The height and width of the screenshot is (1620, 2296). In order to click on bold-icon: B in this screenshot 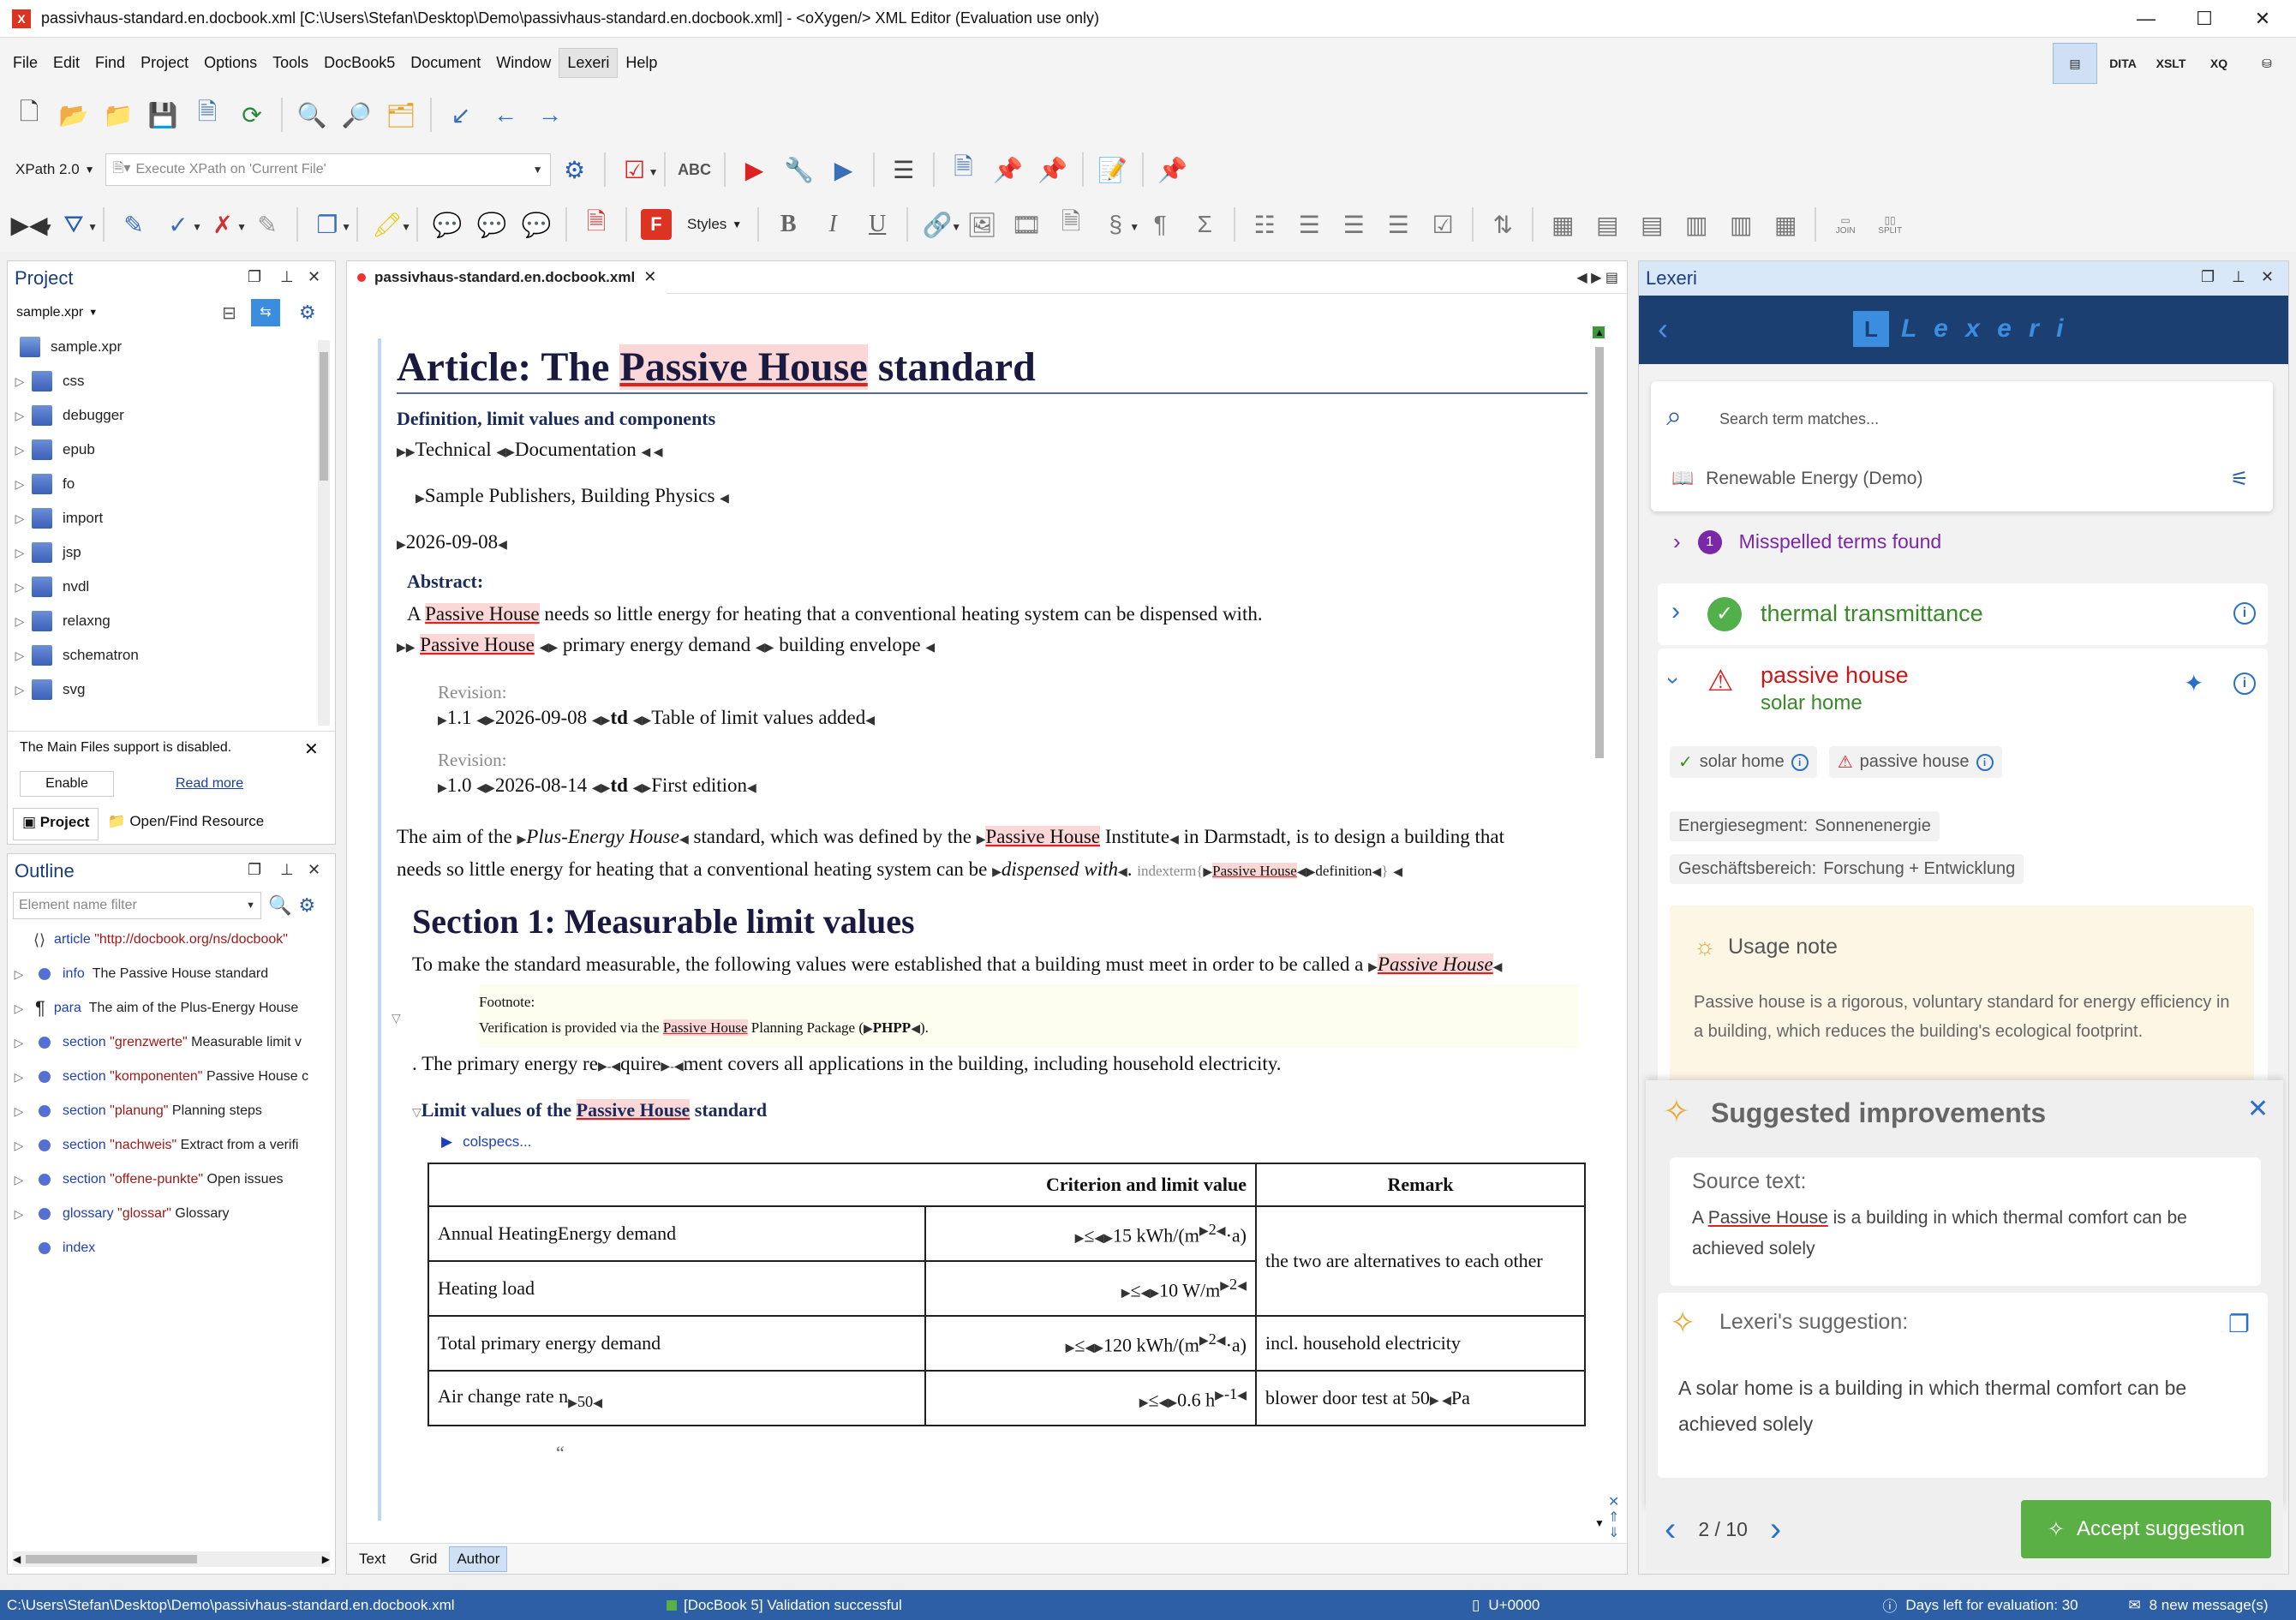, I will do `click(788, 224)`.